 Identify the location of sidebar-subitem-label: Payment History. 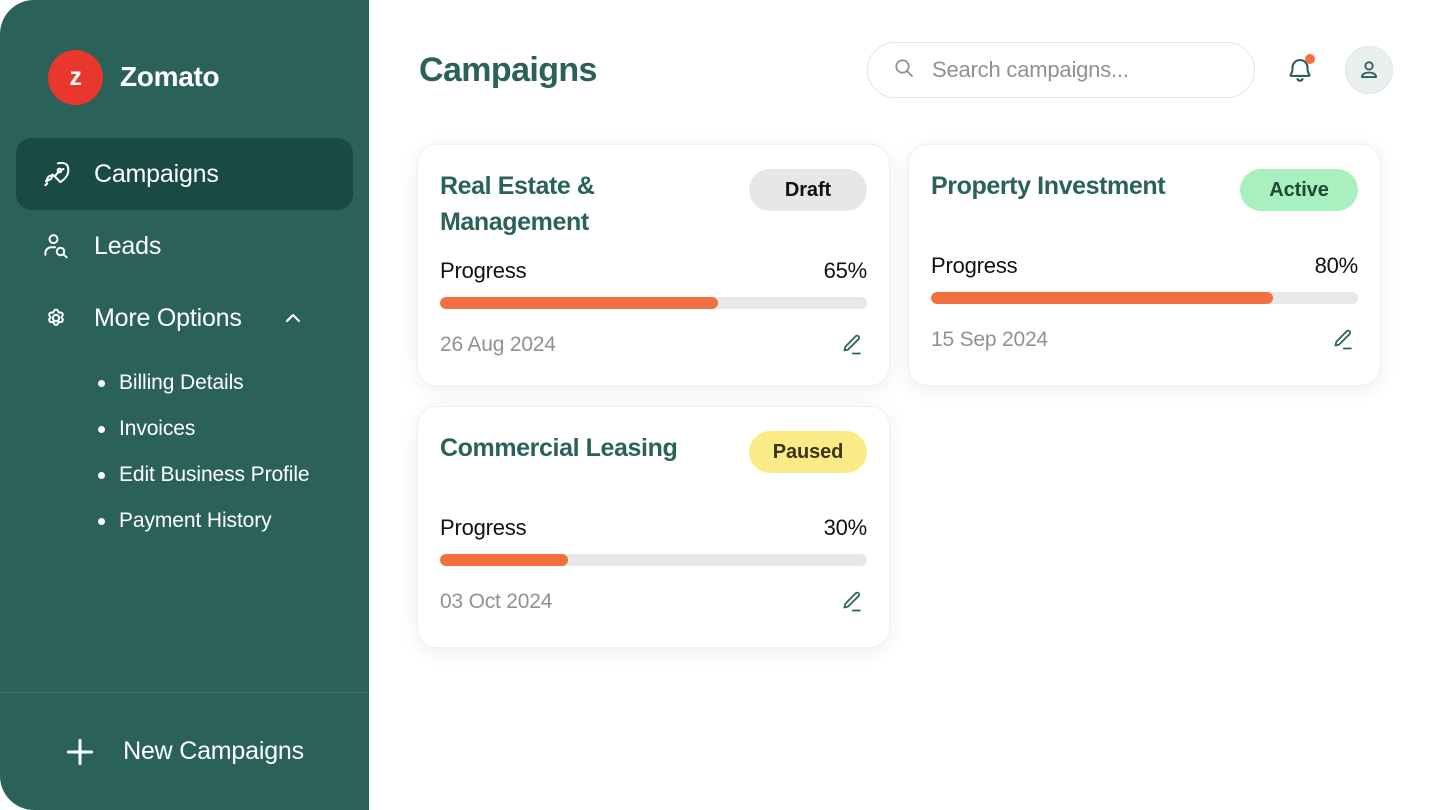
(195, 520).